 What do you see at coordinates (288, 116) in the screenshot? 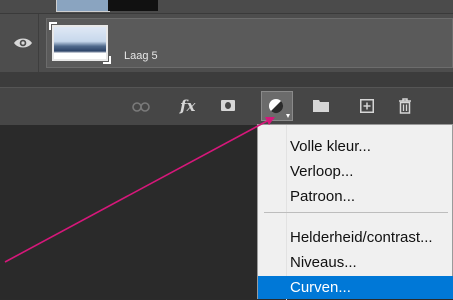
I see `dropdown-triangle-icon` at bounding box center [288, 116].